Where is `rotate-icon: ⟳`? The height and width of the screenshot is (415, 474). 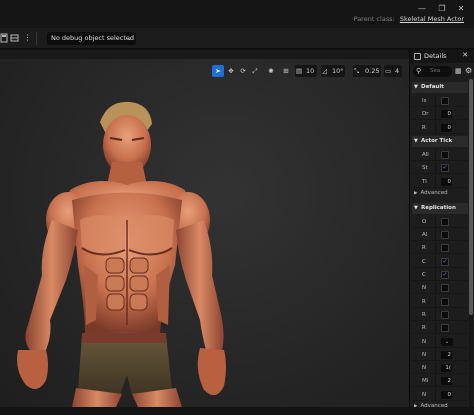
rotate-icon: ⟳ is located at coordinates (243, 71).